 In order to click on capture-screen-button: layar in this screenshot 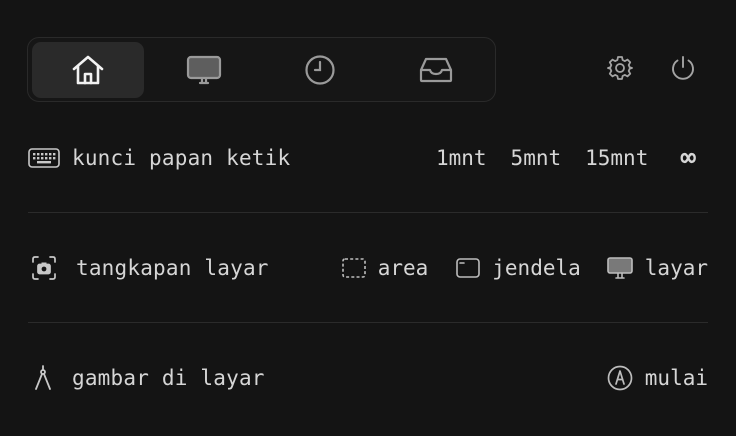, I will do `click(657, 268)`.